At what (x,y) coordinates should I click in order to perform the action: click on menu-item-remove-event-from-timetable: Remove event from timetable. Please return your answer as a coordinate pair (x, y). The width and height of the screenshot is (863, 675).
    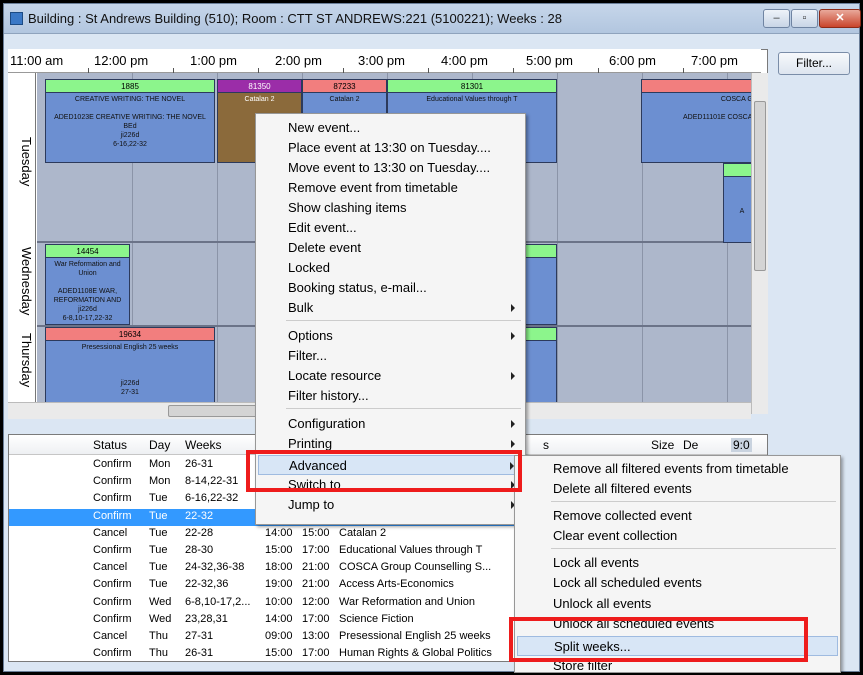
    Looking at the image, I should click on (390, 188).